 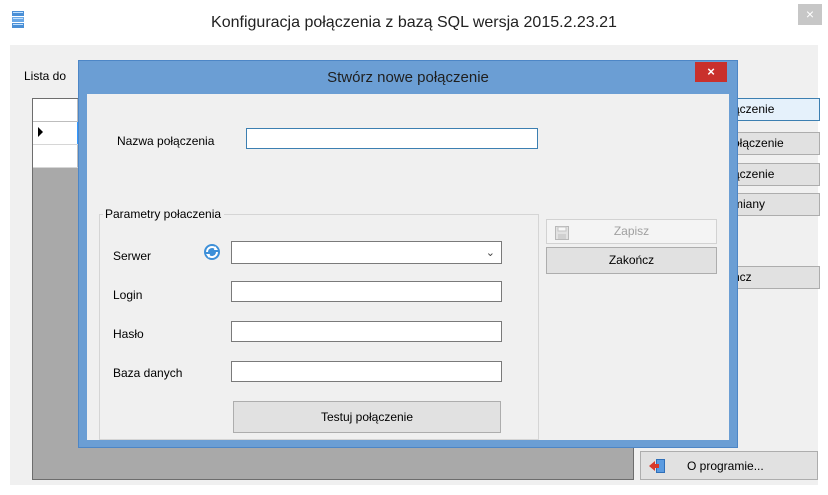 I want to click on database-input, so click(x=366, y=371).